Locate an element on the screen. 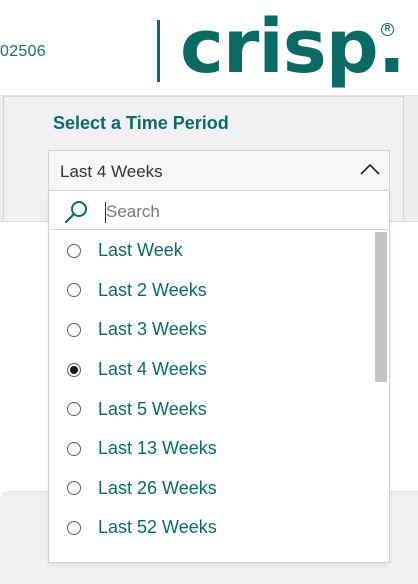  radio-button-checked is located at coordinates (74, 369).